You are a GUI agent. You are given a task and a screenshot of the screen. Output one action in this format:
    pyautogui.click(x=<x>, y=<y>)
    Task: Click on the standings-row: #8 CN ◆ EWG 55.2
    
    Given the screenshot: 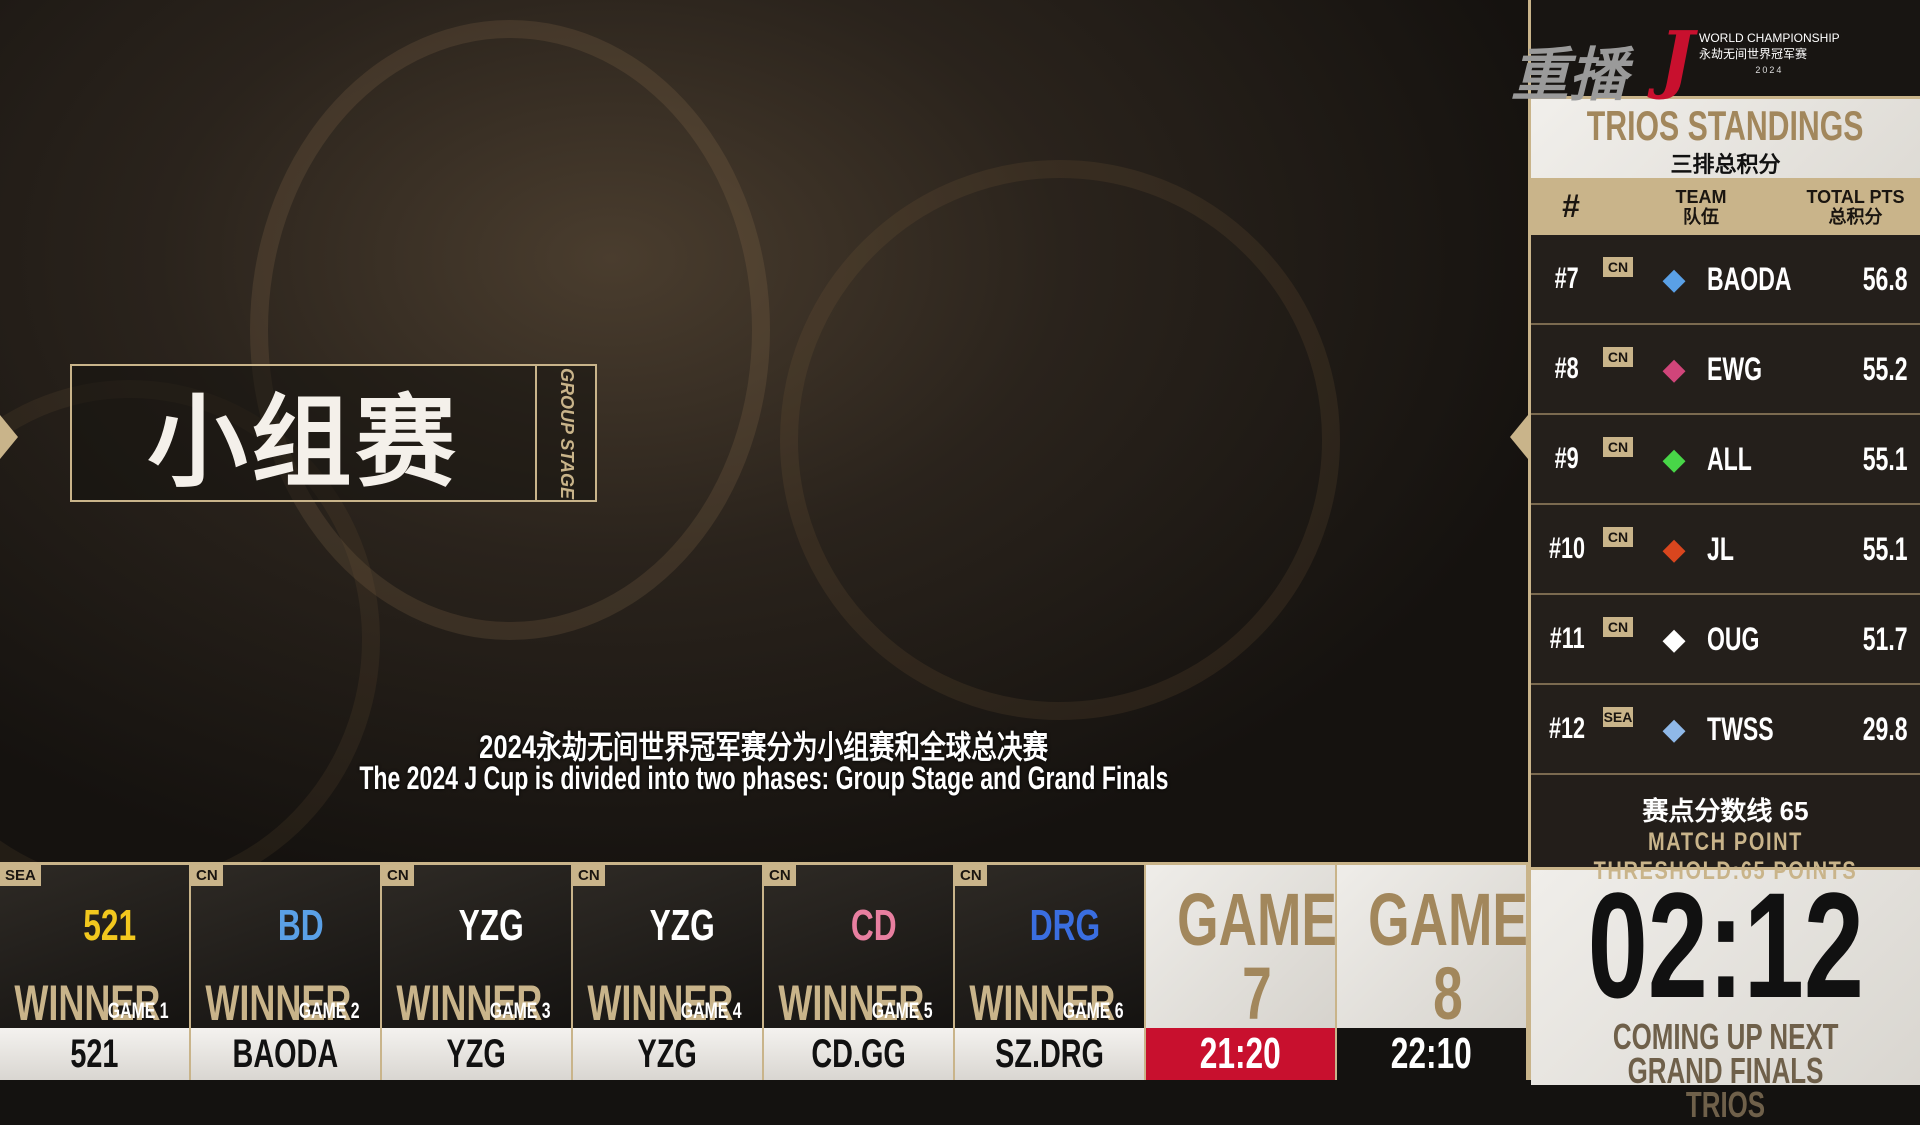 What is the action you would take?
    pyautogui.click(x=1725, y=370)
    